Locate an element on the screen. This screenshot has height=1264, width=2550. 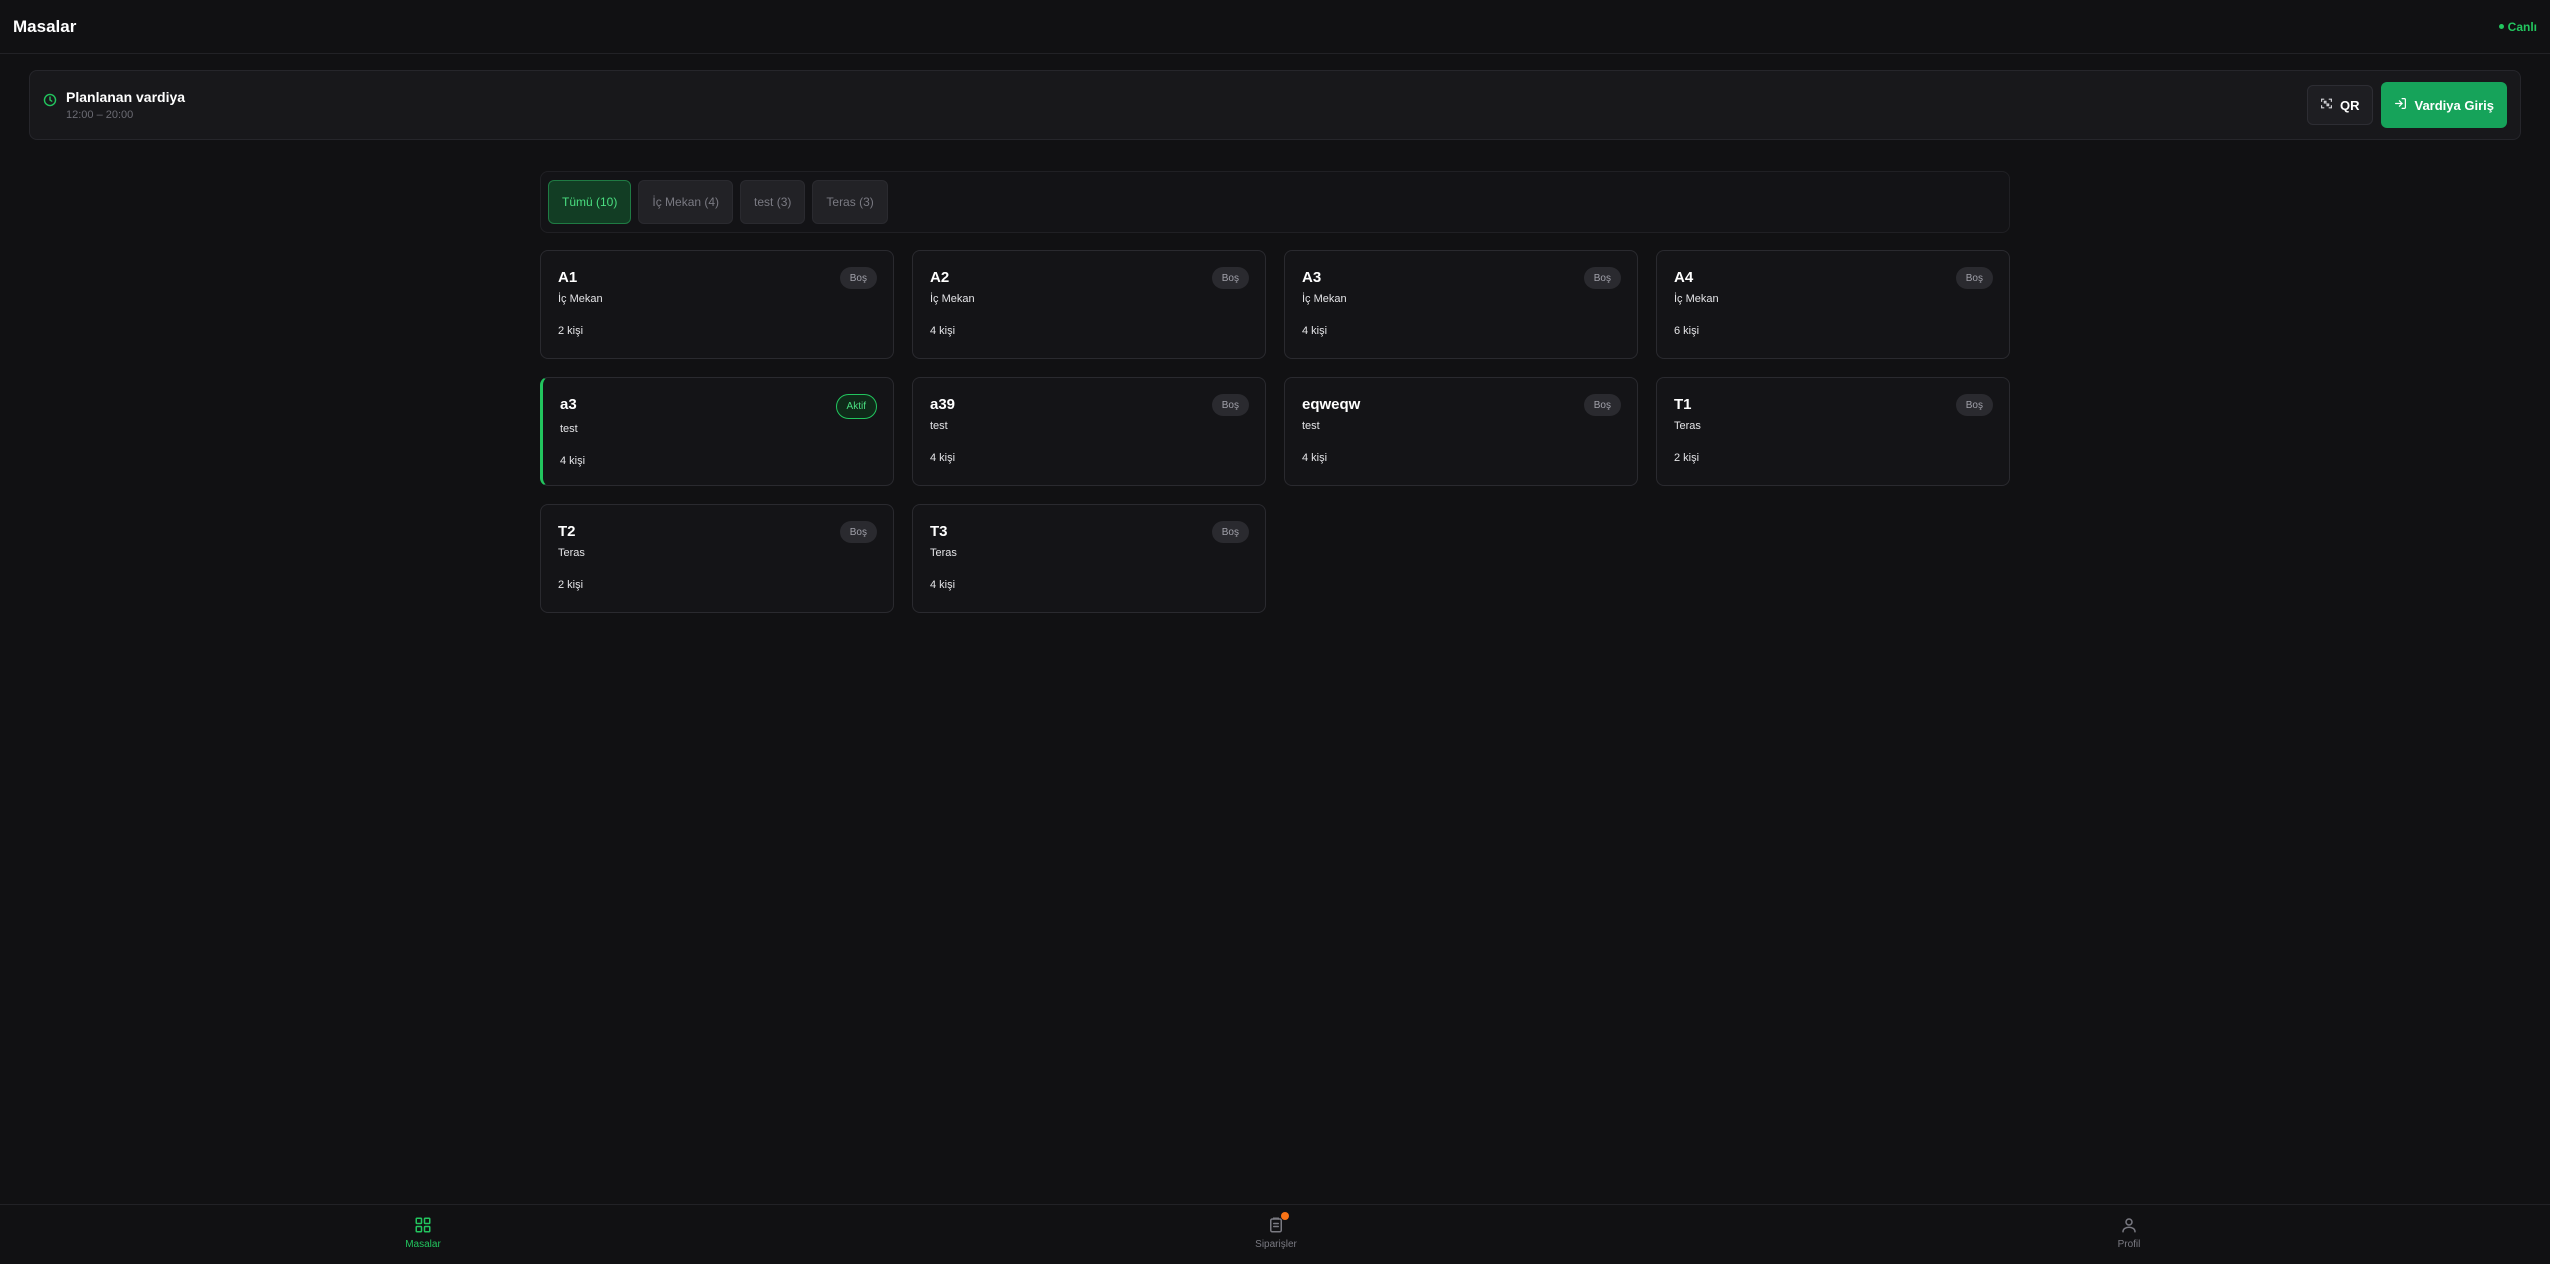
shift-info: Planlanan vardiya 12:00 – 20:00 is located at coordinates (114, 105).